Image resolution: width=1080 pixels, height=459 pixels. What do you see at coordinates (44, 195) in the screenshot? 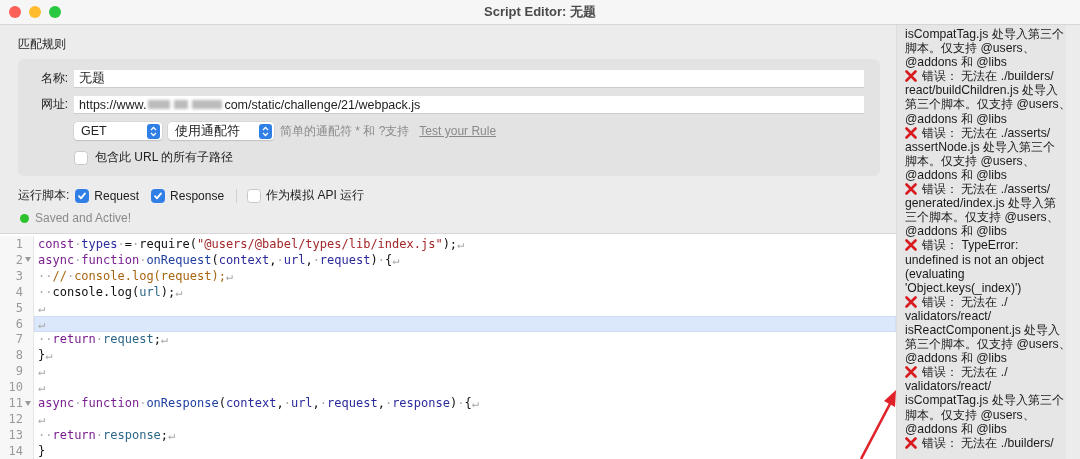
I see `run-script-label: 运行脚本:` at bounding box center [44, 195].